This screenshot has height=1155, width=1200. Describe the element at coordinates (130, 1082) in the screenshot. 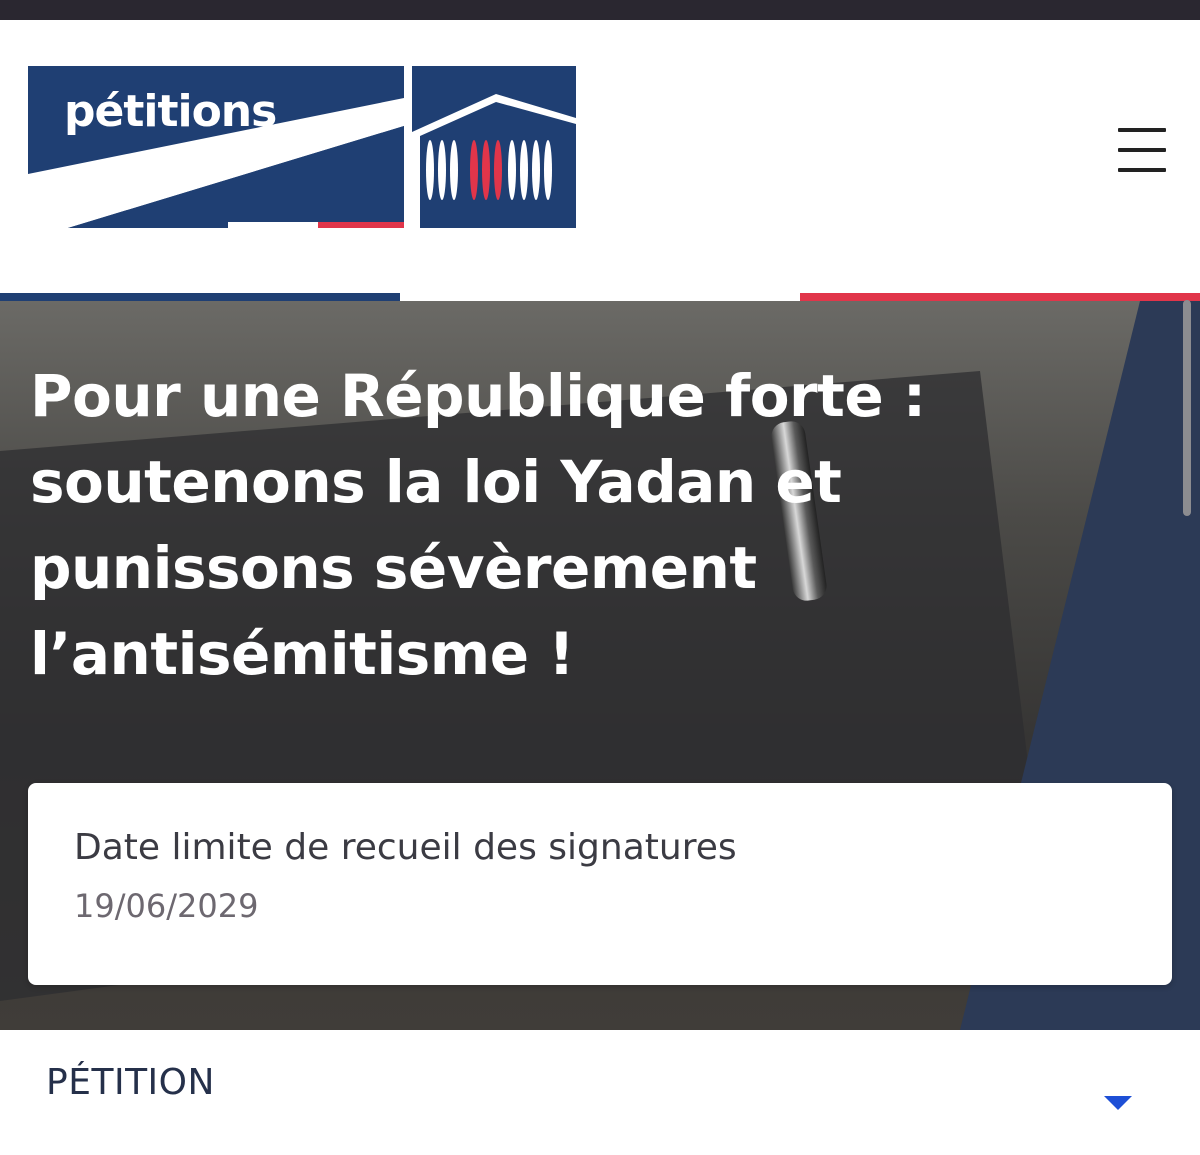

I see `section-title: PÉTITION` at that location.